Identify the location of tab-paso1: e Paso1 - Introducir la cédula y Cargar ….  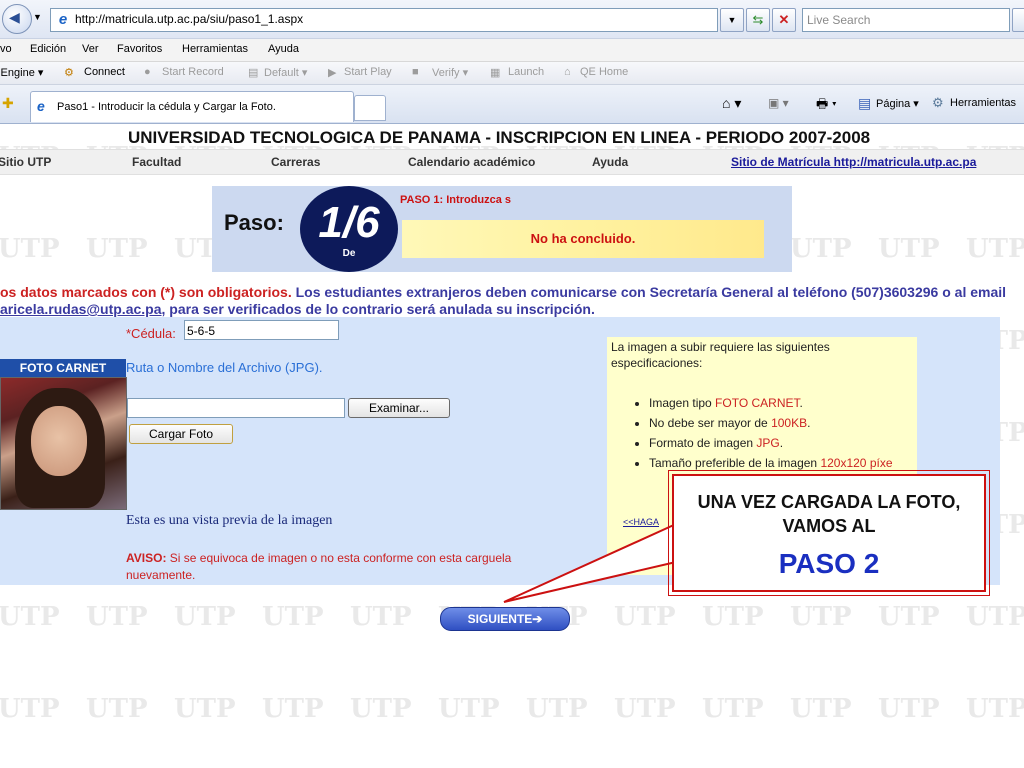
(192, 106).